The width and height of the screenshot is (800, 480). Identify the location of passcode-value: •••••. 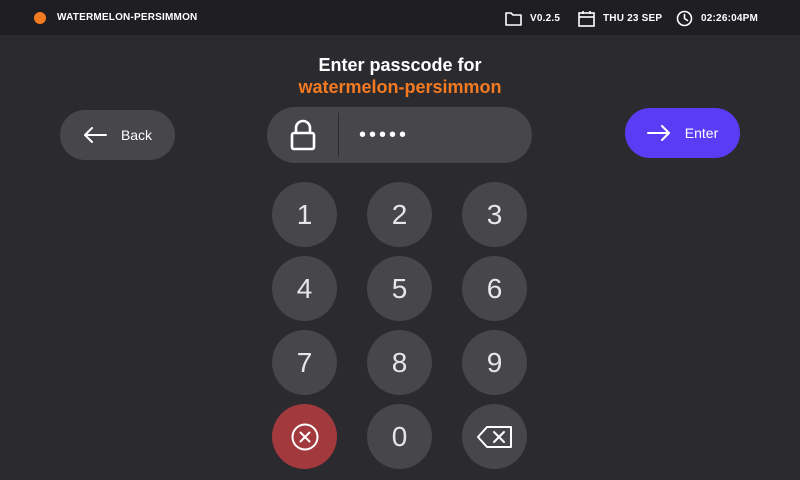
(384, 135).